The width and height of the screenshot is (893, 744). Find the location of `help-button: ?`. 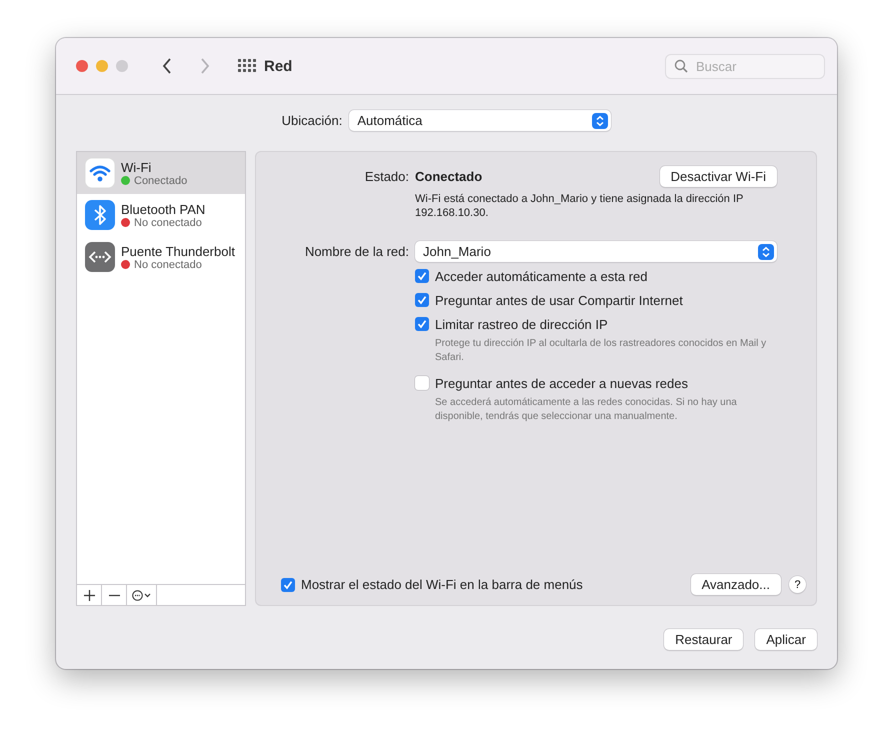

help-button: ? is located at coordinates (797, 584).